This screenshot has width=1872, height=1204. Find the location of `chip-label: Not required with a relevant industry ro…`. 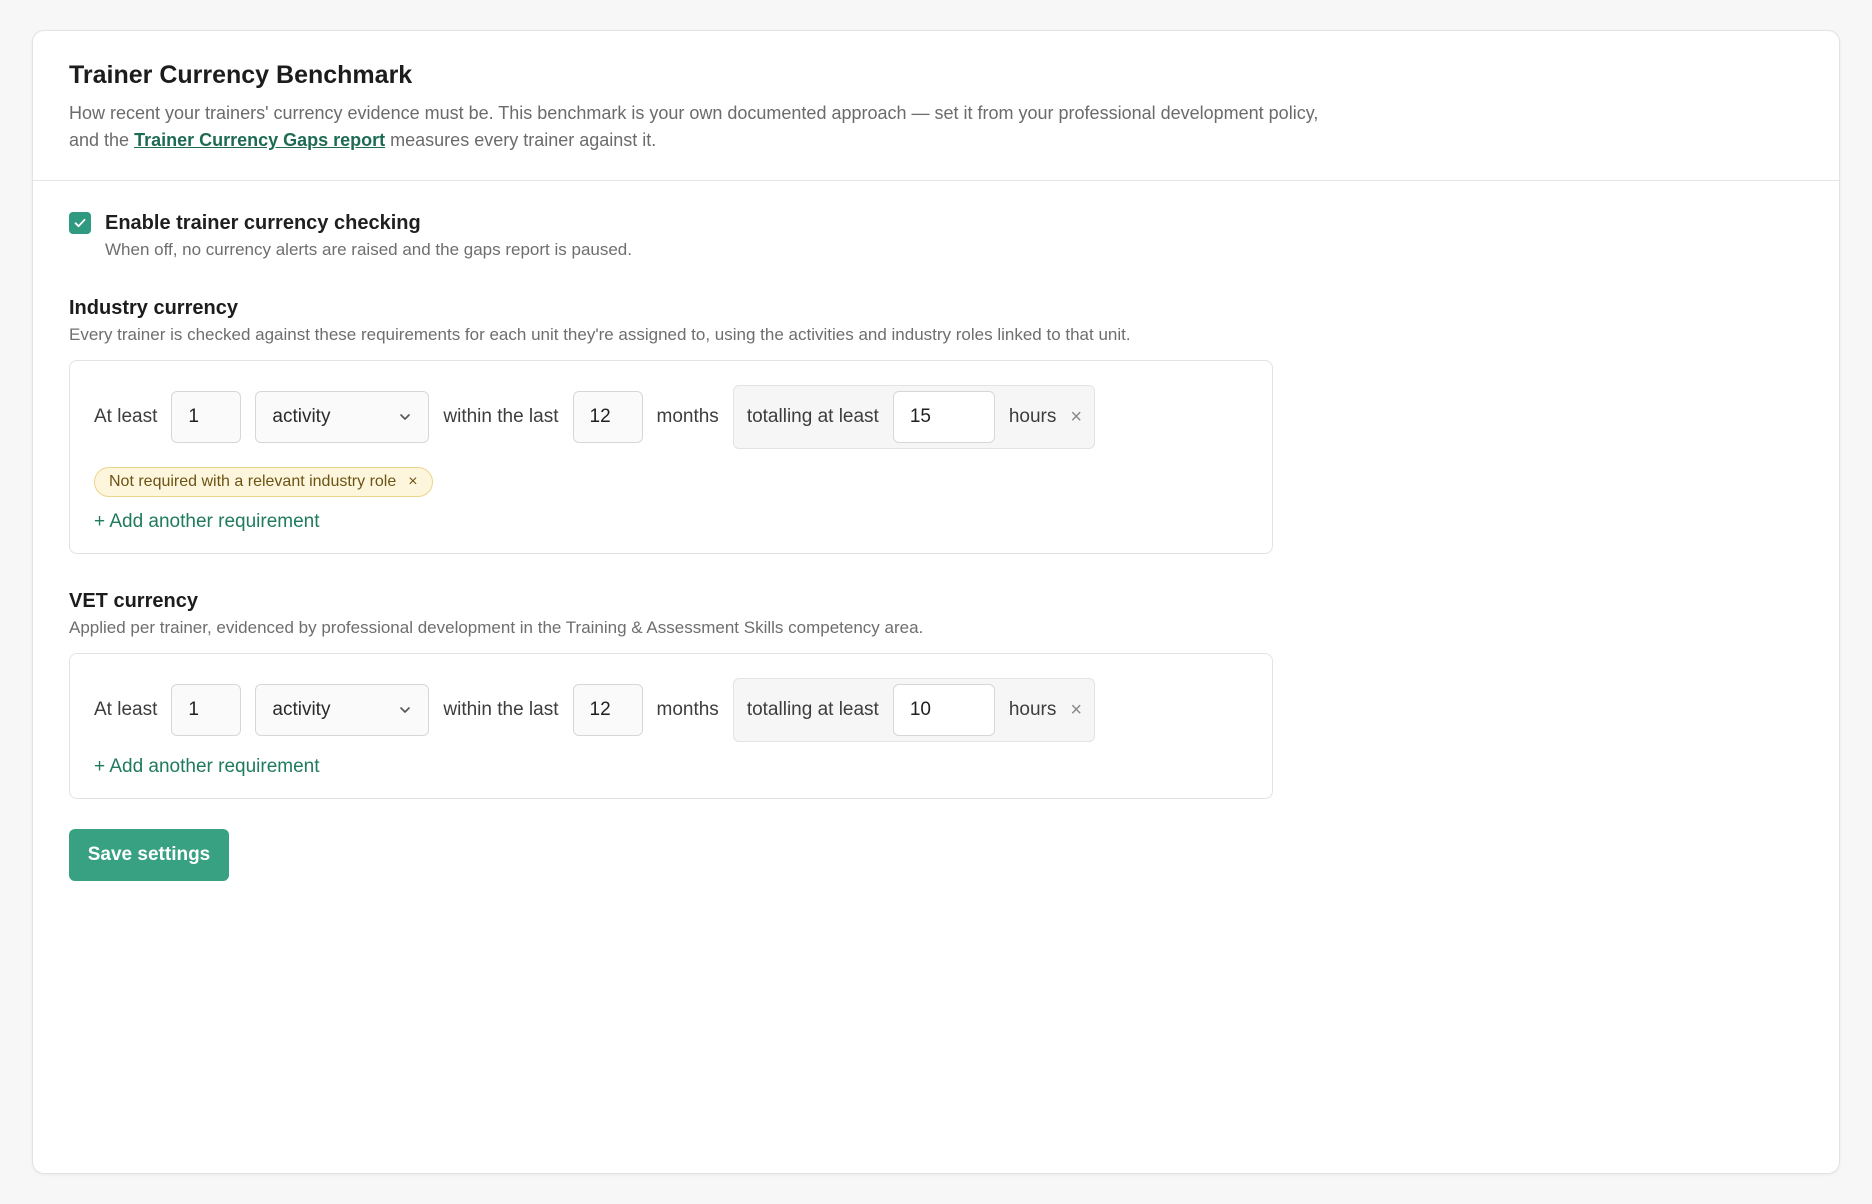

chip-label: Not required with a relevant industry ro… is located at coordinates (253, 481).